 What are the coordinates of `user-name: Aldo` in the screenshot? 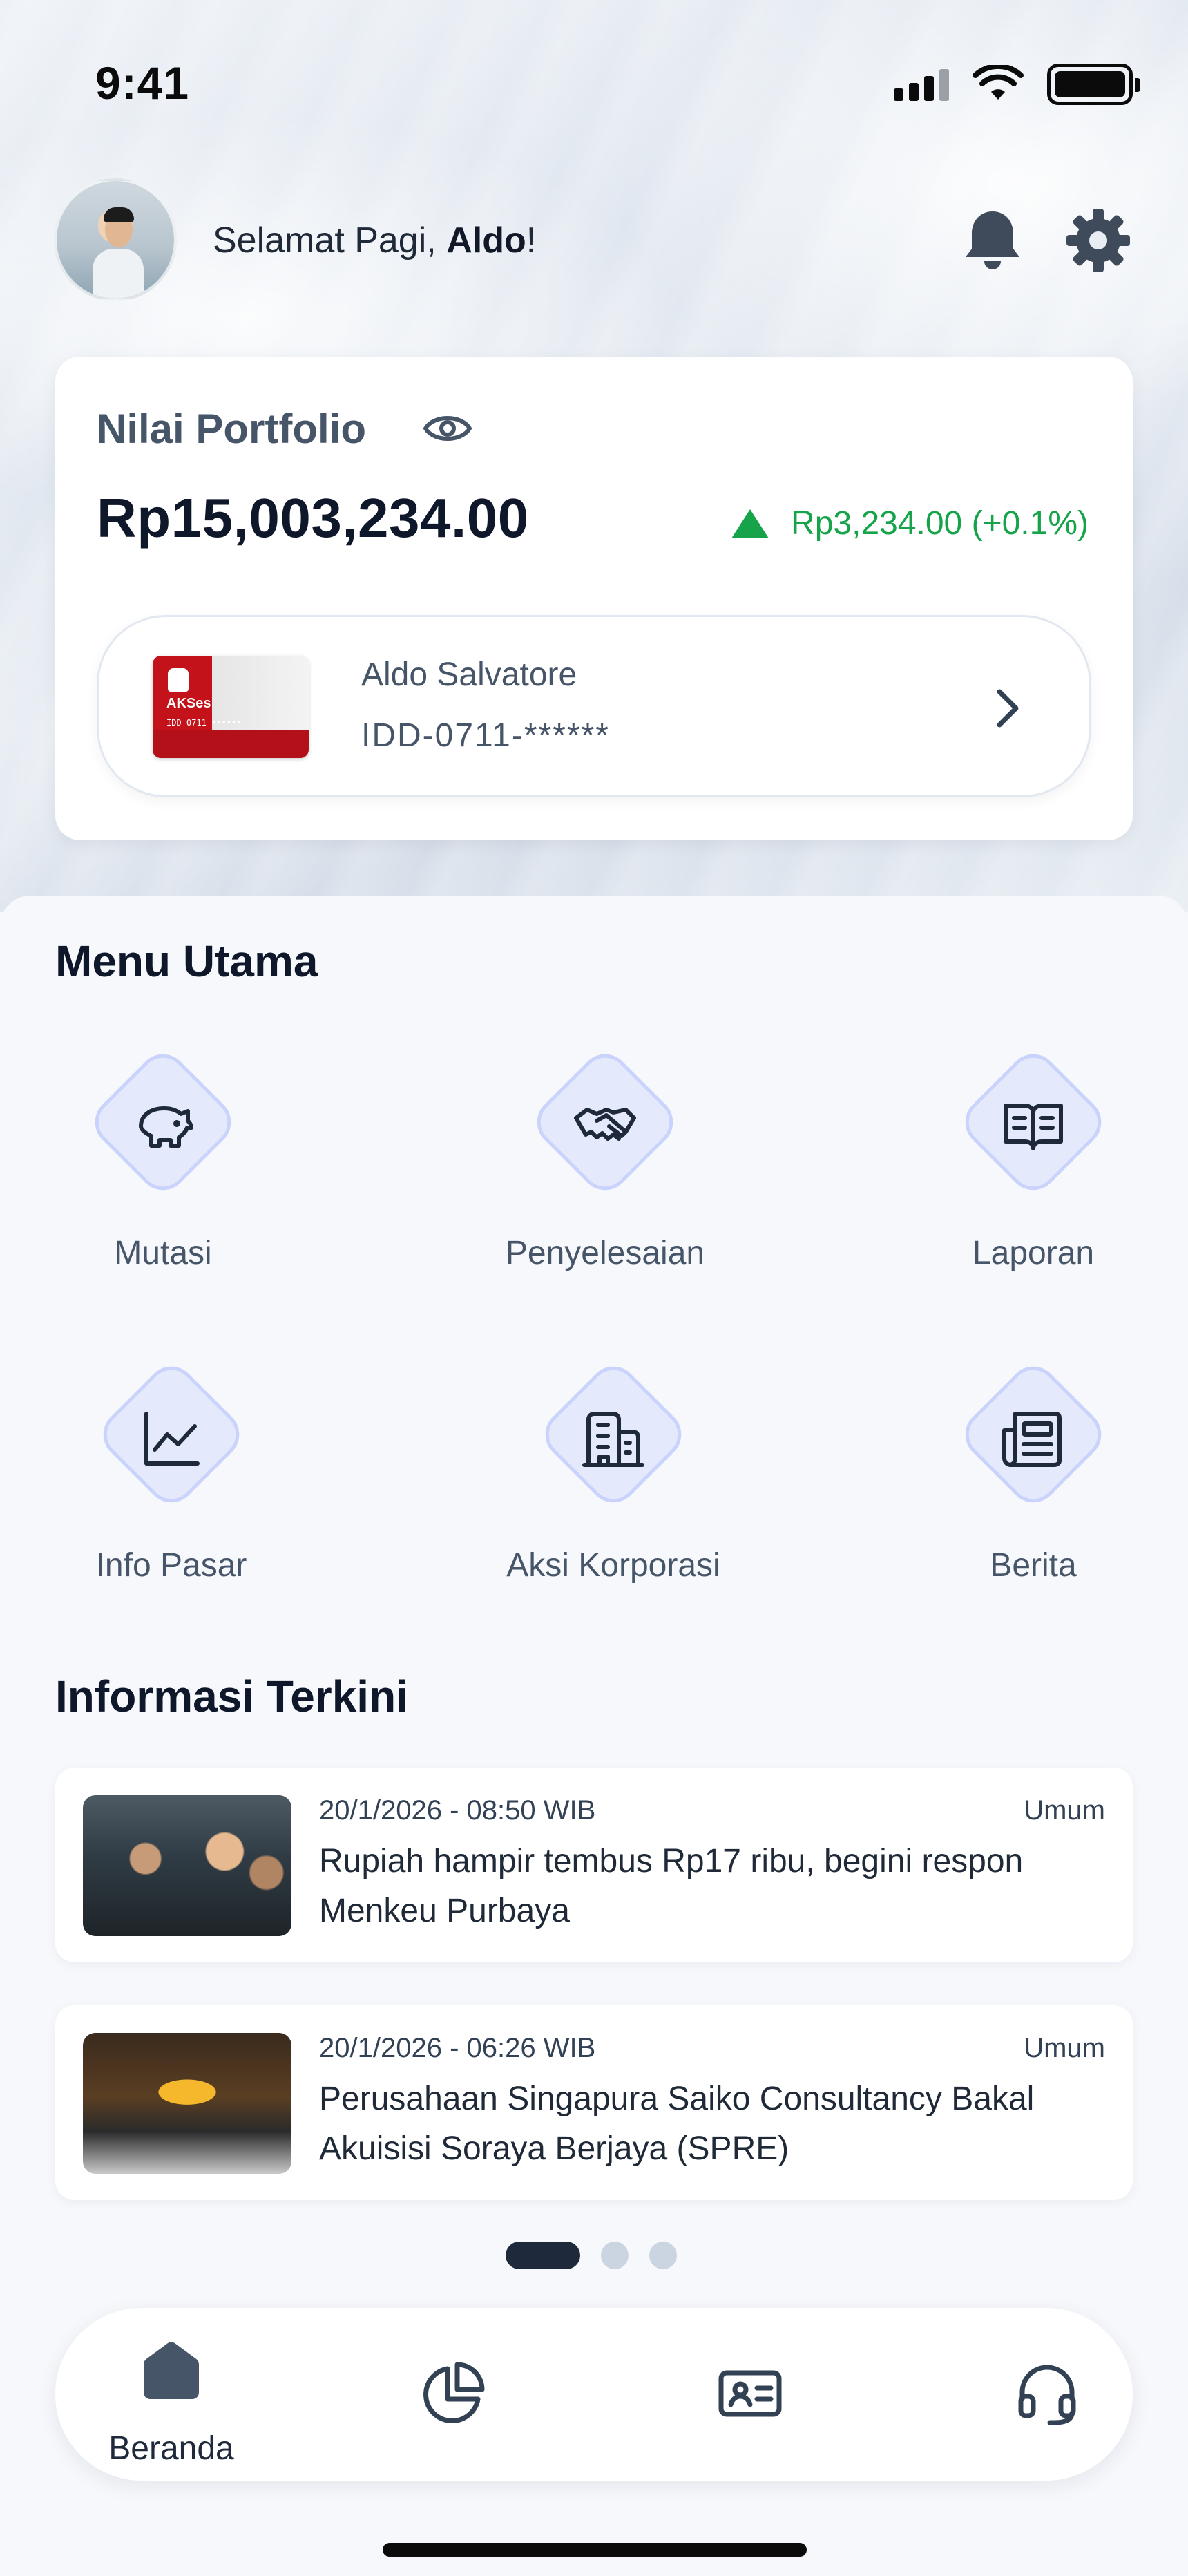 It's located at (486, 240).